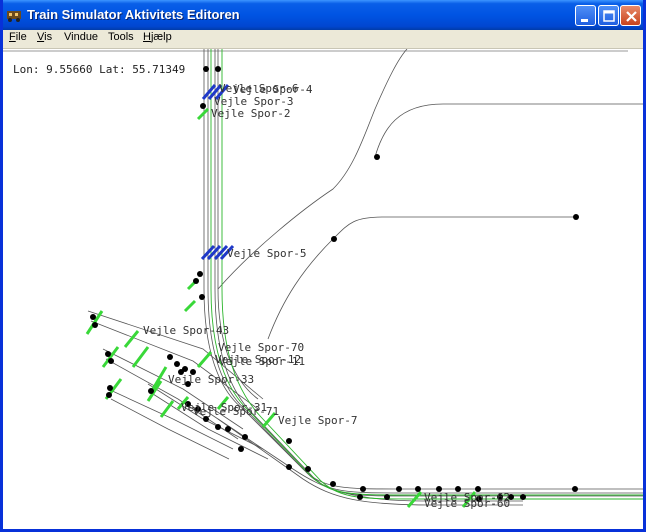  What do you see at coordinates (18, 37) in the screenshot?
I see `menu-file: File` at bounding box center [18, 37].